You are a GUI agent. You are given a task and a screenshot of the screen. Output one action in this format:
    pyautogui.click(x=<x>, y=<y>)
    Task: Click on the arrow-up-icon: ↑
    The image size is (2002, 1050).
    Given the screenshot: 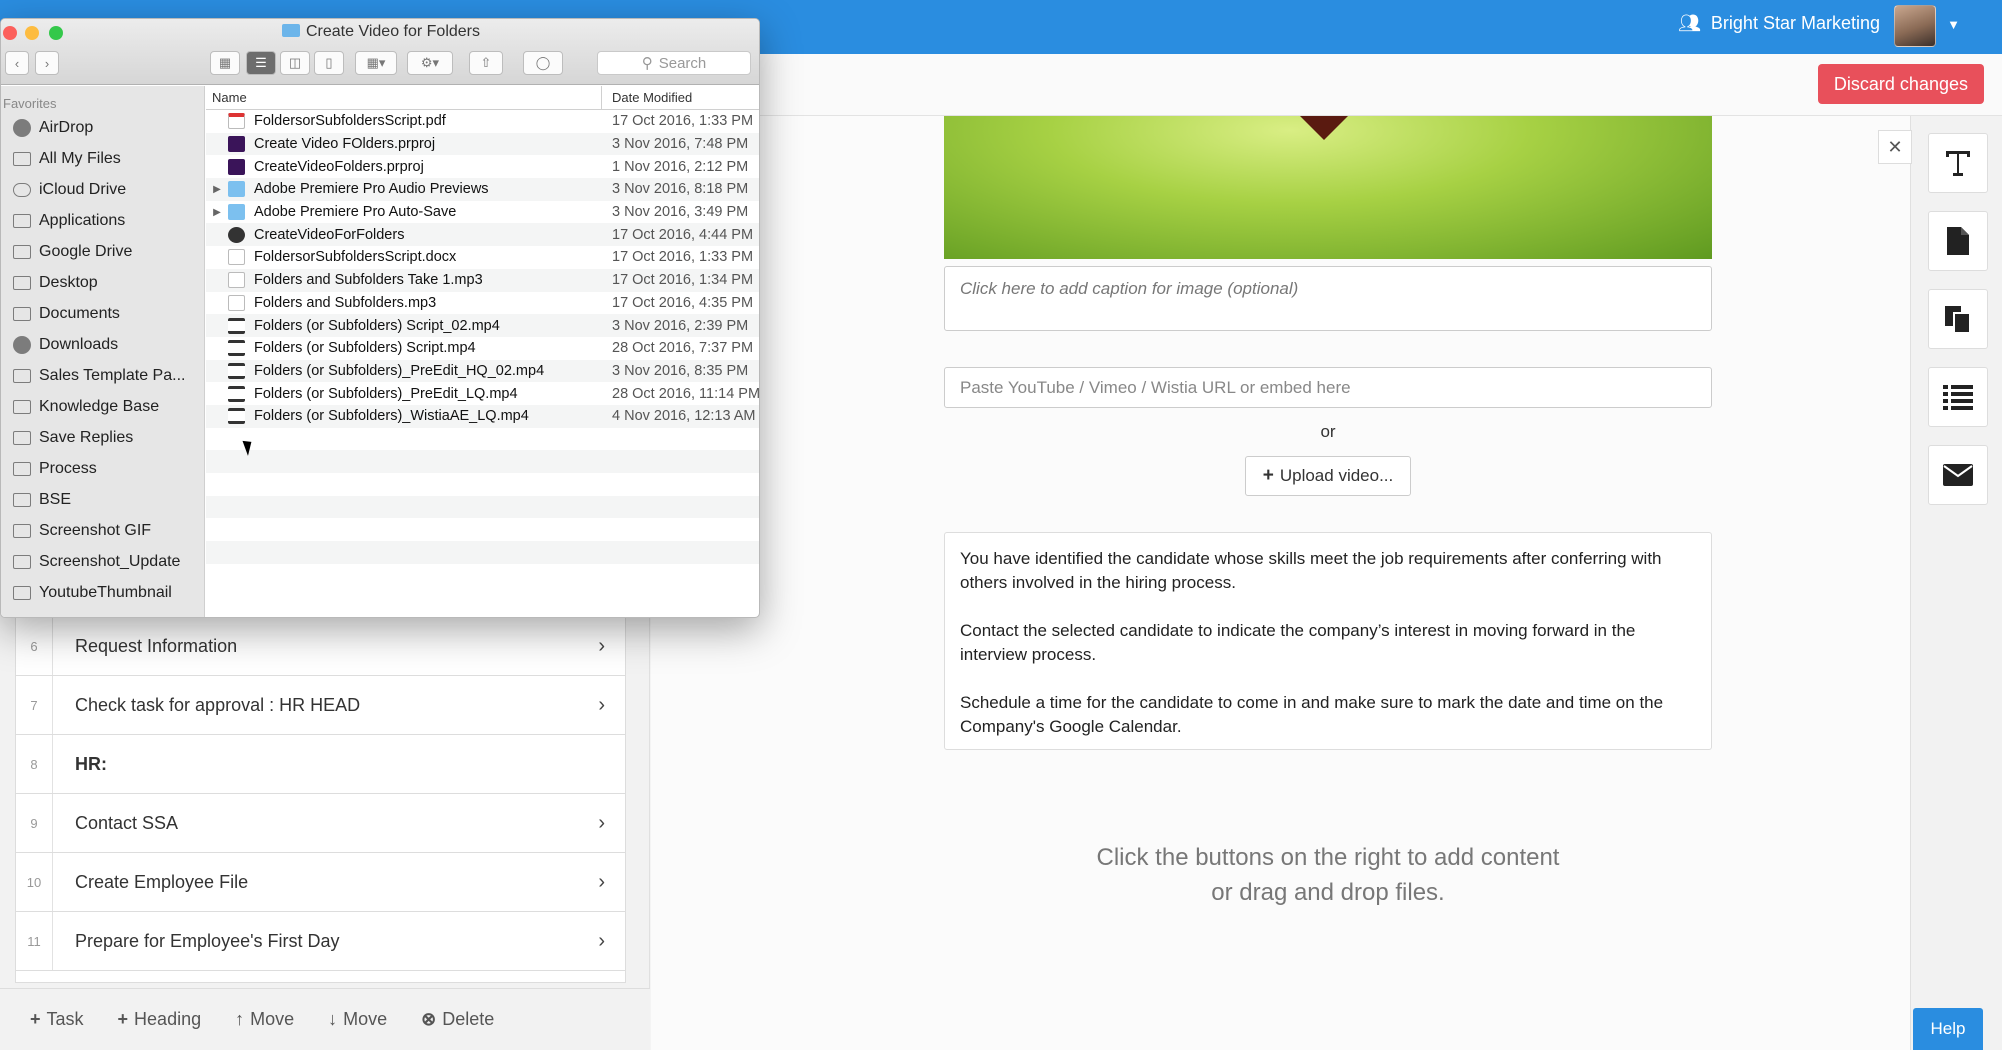 What is the action you would take?
    pyautogui.click(x=240, y=1019)
    